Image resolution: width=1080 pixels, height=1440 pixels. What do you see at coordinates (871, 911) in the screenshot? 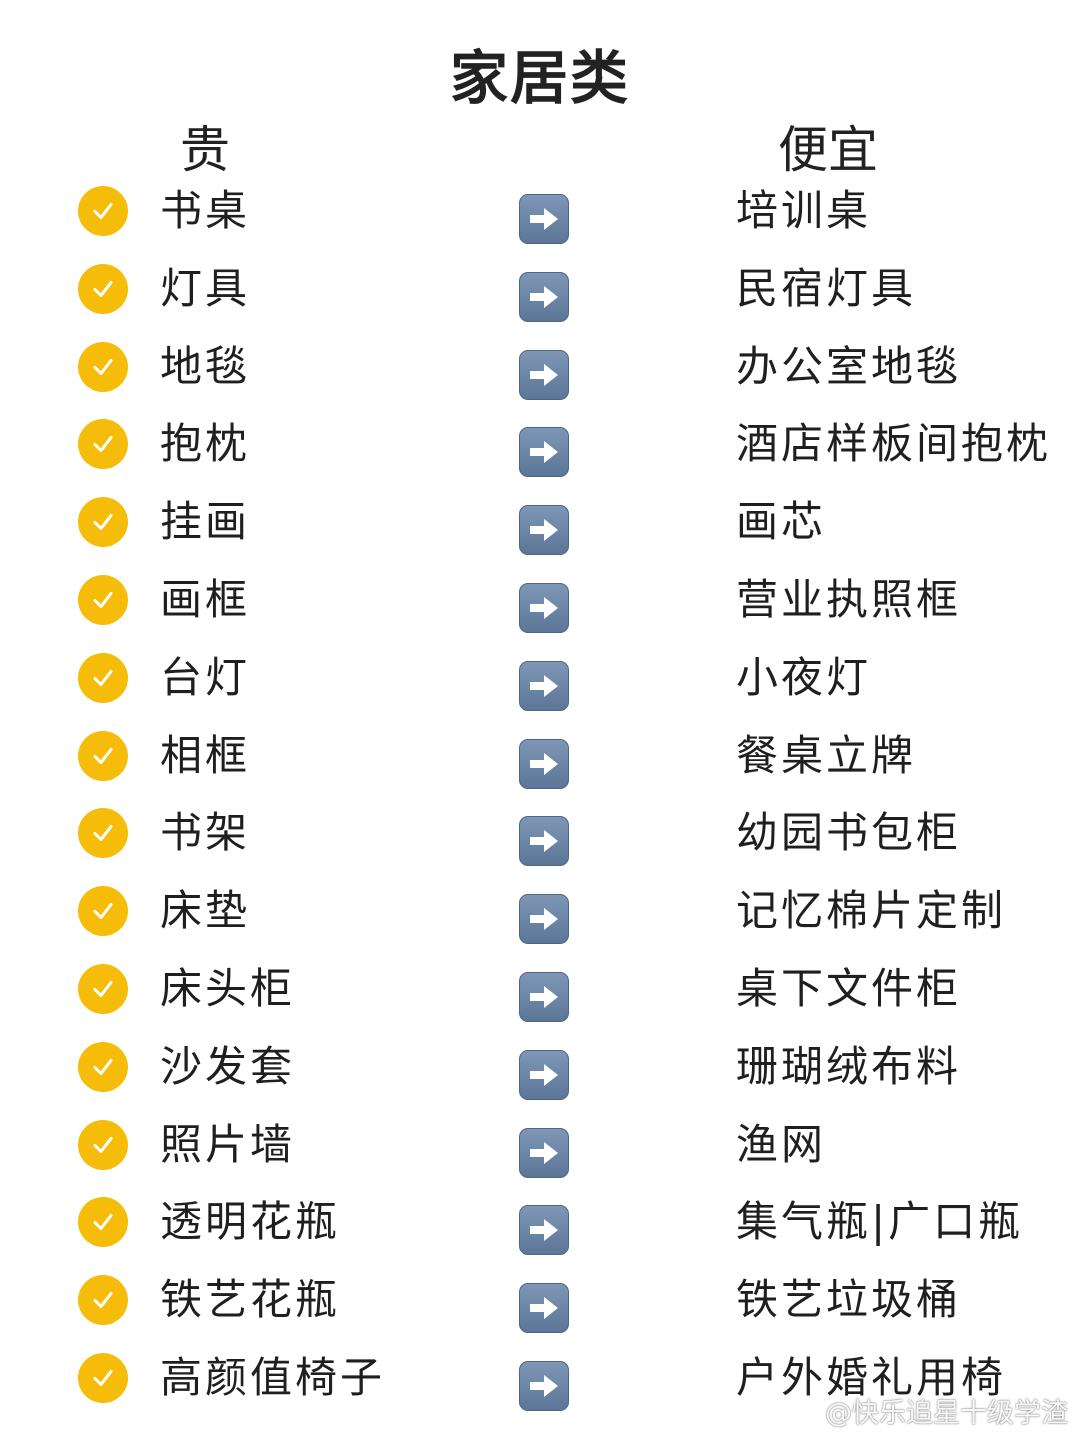
I see `cheap-alternative: 记忆棉片定制` at bounding box center [871, 911].